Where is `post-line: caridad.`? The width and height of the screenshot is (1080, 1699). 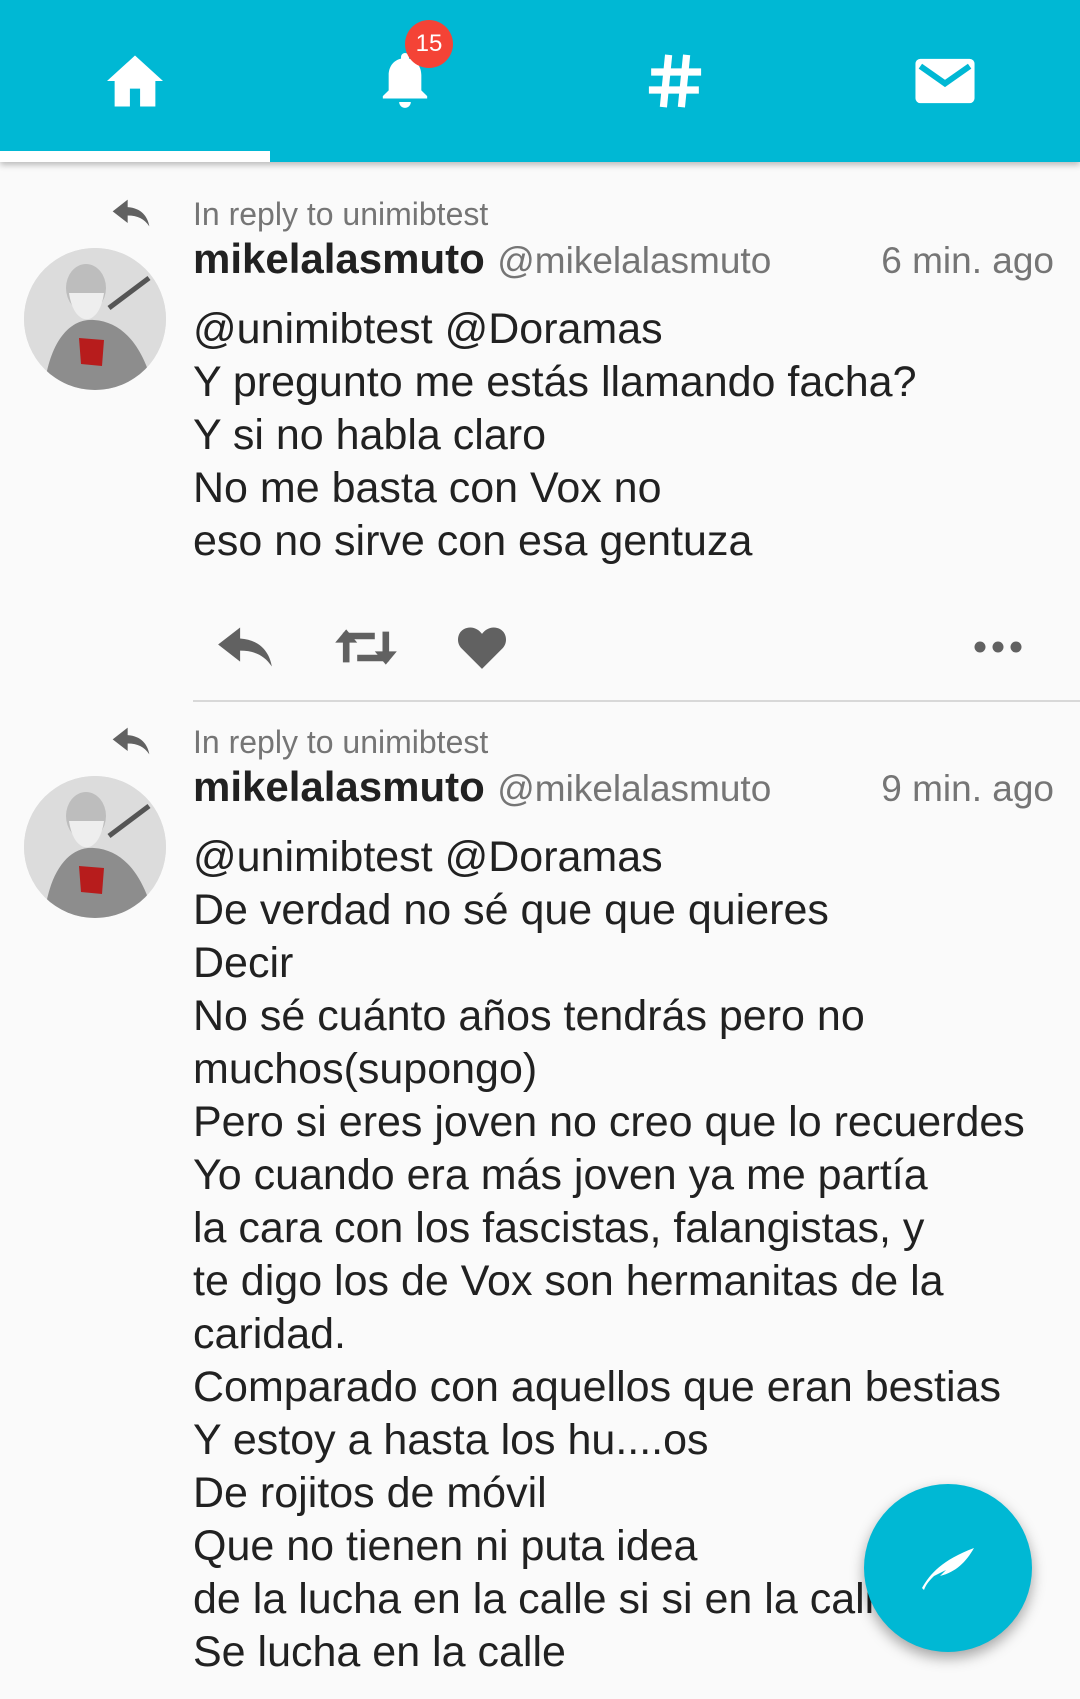 post-line: caridad. is located at coordinates (269, 1334).